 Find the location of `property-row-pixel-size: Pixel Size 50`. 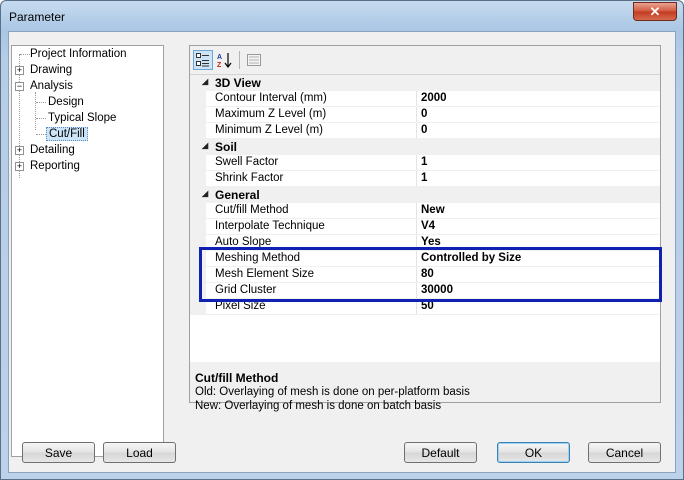

property-row-pixel-size: Pixel Size 50 is located at coordinates (425, 307).